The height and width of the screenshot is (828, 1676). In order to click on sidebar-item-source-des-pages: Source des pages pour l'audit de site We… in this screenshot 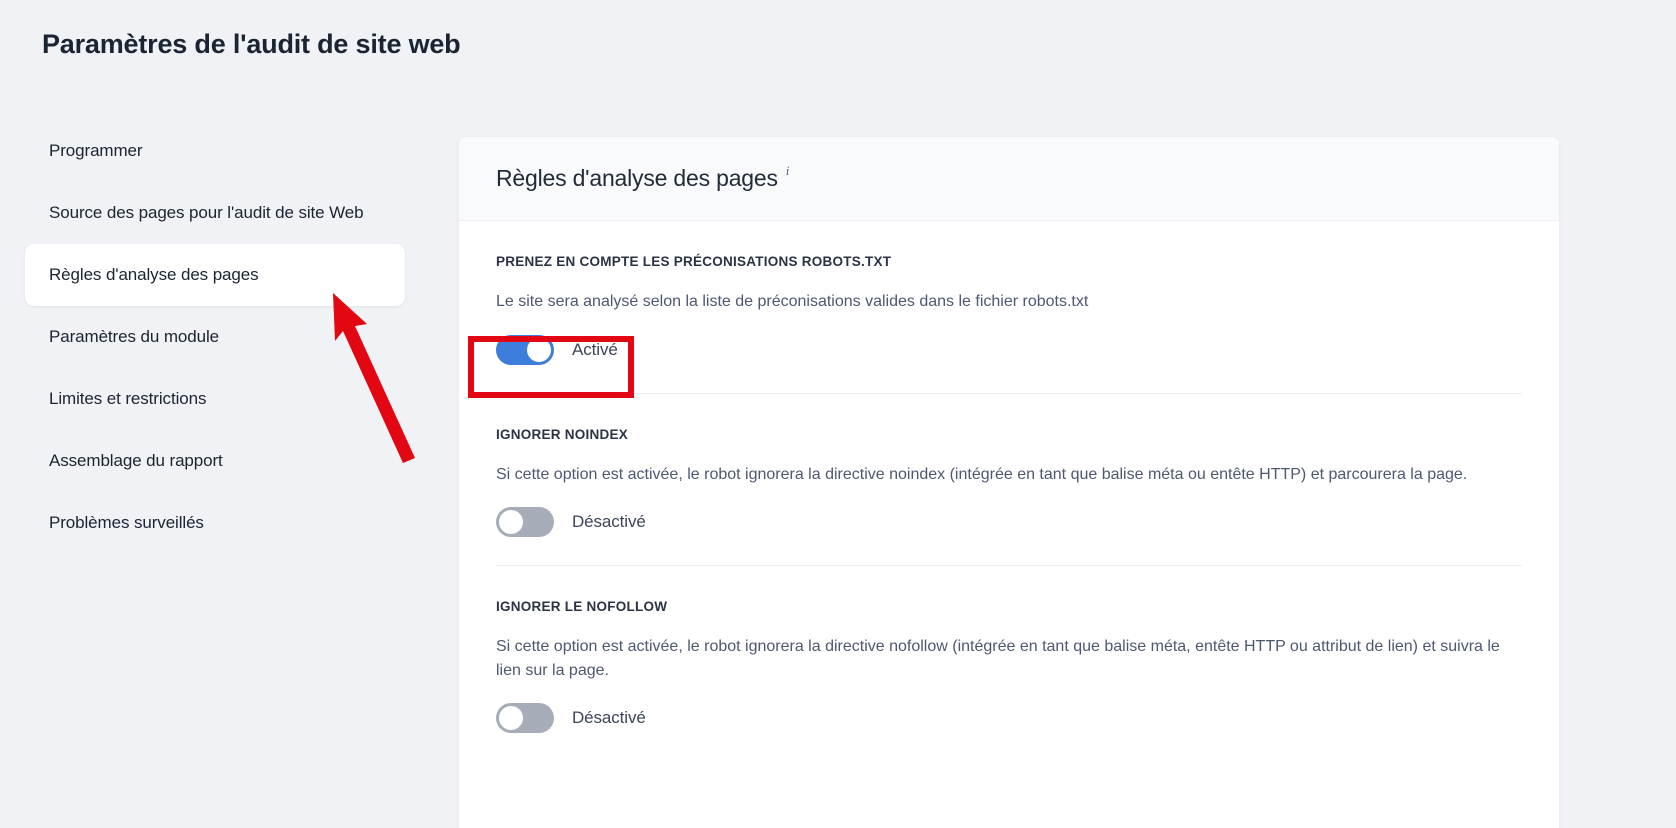, I will do `click(215, 213)`.